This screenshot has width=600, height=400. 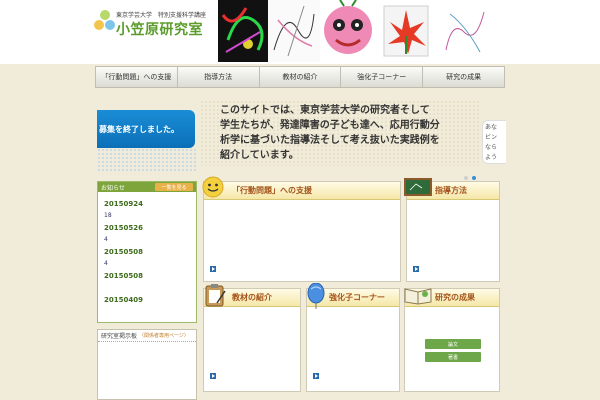 What do you see at coordinates (147, 364) in the screenshot?
I see `bulletin-board: 研究室掲示板 （関係者専用ページ）` at bounding box center [147, 364].